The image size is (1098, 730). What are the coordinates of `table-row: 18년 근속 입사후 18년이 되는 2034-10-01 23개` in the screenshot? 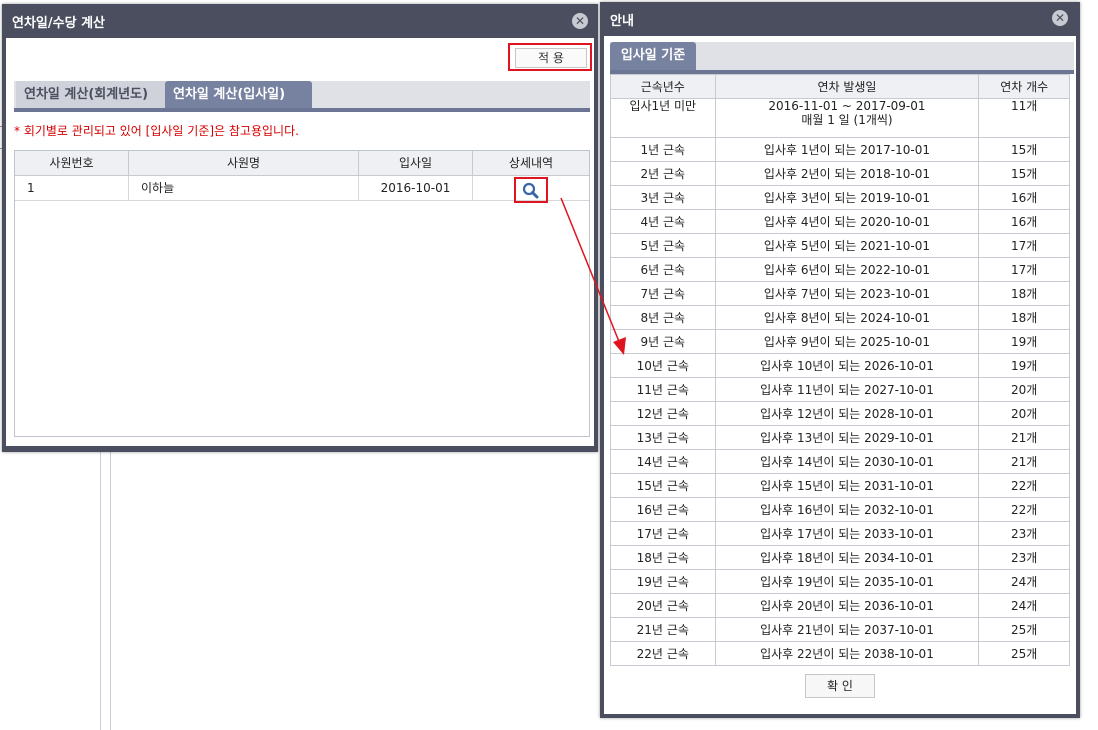 It's located at (840, 557).